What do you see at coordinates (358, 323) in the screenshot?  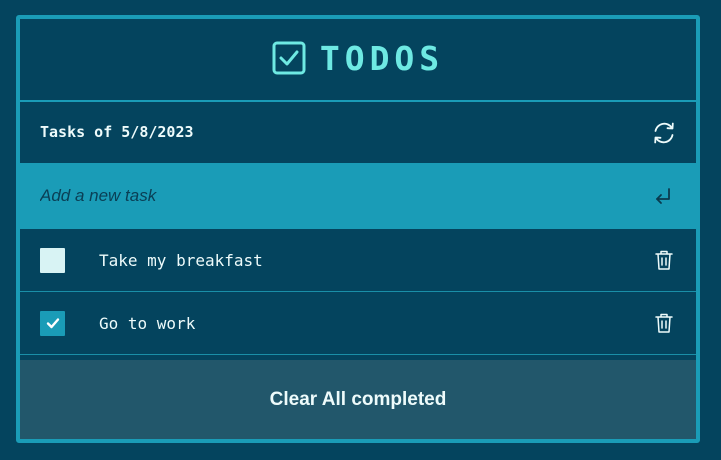 I see `task-item: Go to work` at bounding box center [358, 323].